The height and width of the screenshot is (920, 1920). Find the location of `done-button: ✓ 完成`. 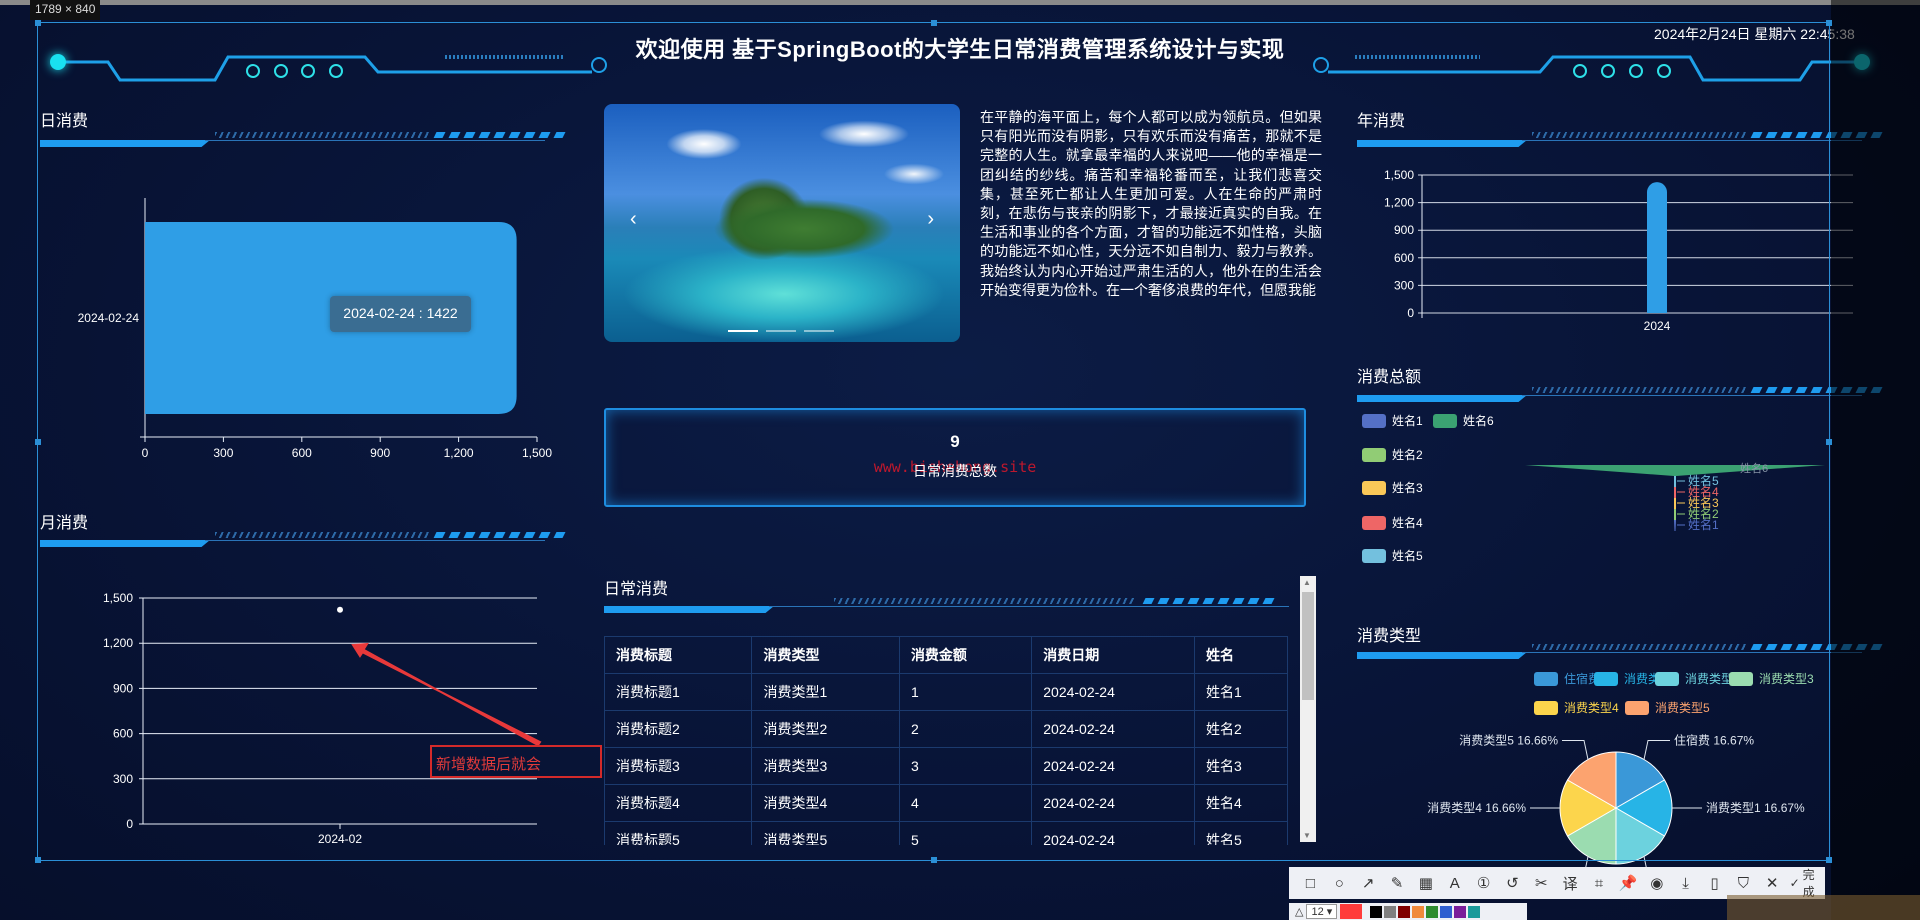

done-button: ✓ 完成 is located at coordinates (1807, 883).